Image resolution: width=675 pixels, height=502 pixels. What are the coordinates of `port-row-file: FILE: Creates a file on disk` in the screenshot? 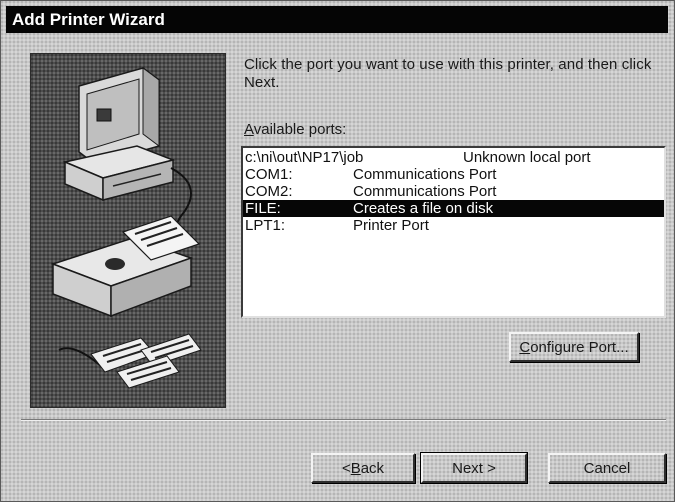 It's located at (453, 208).